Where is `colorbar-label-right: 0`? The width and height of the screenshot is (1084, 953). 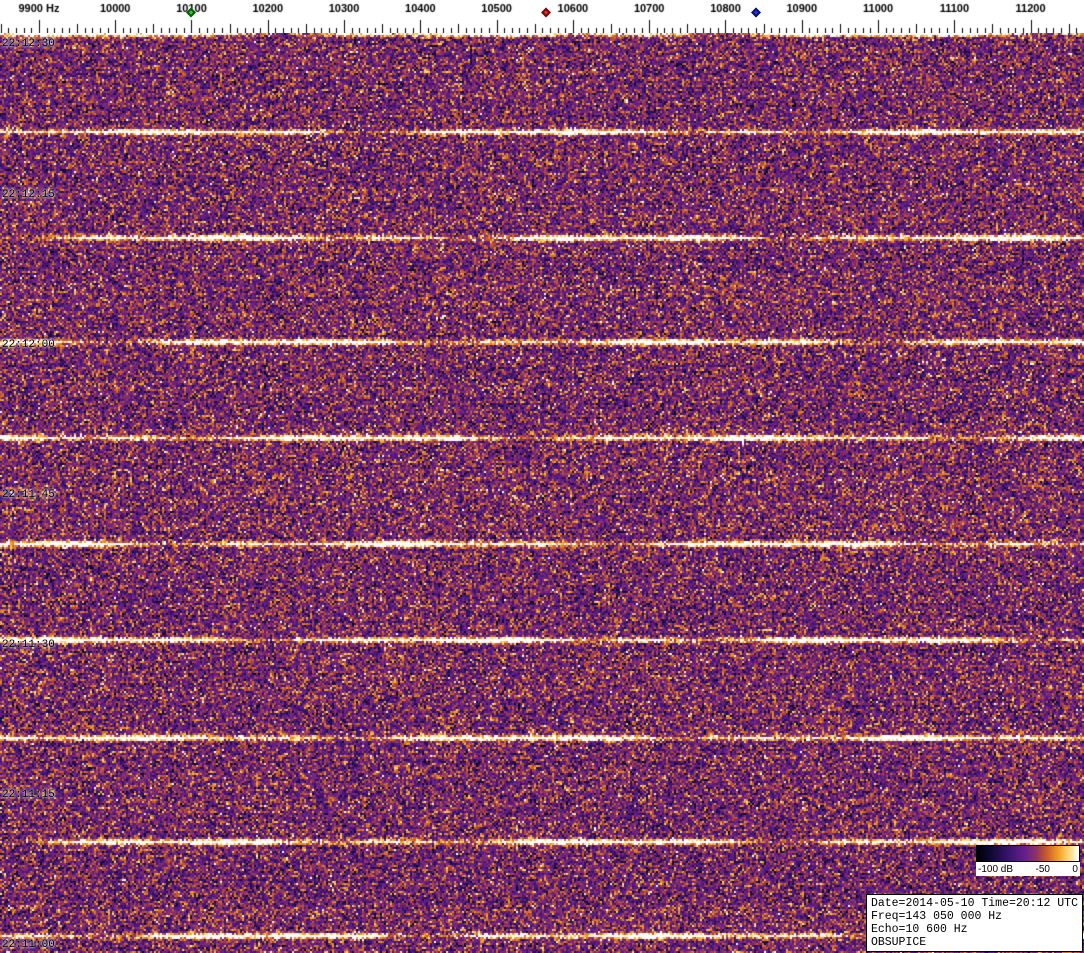
colorbar-label-right: 0 is located at coordinates (1075, 869).